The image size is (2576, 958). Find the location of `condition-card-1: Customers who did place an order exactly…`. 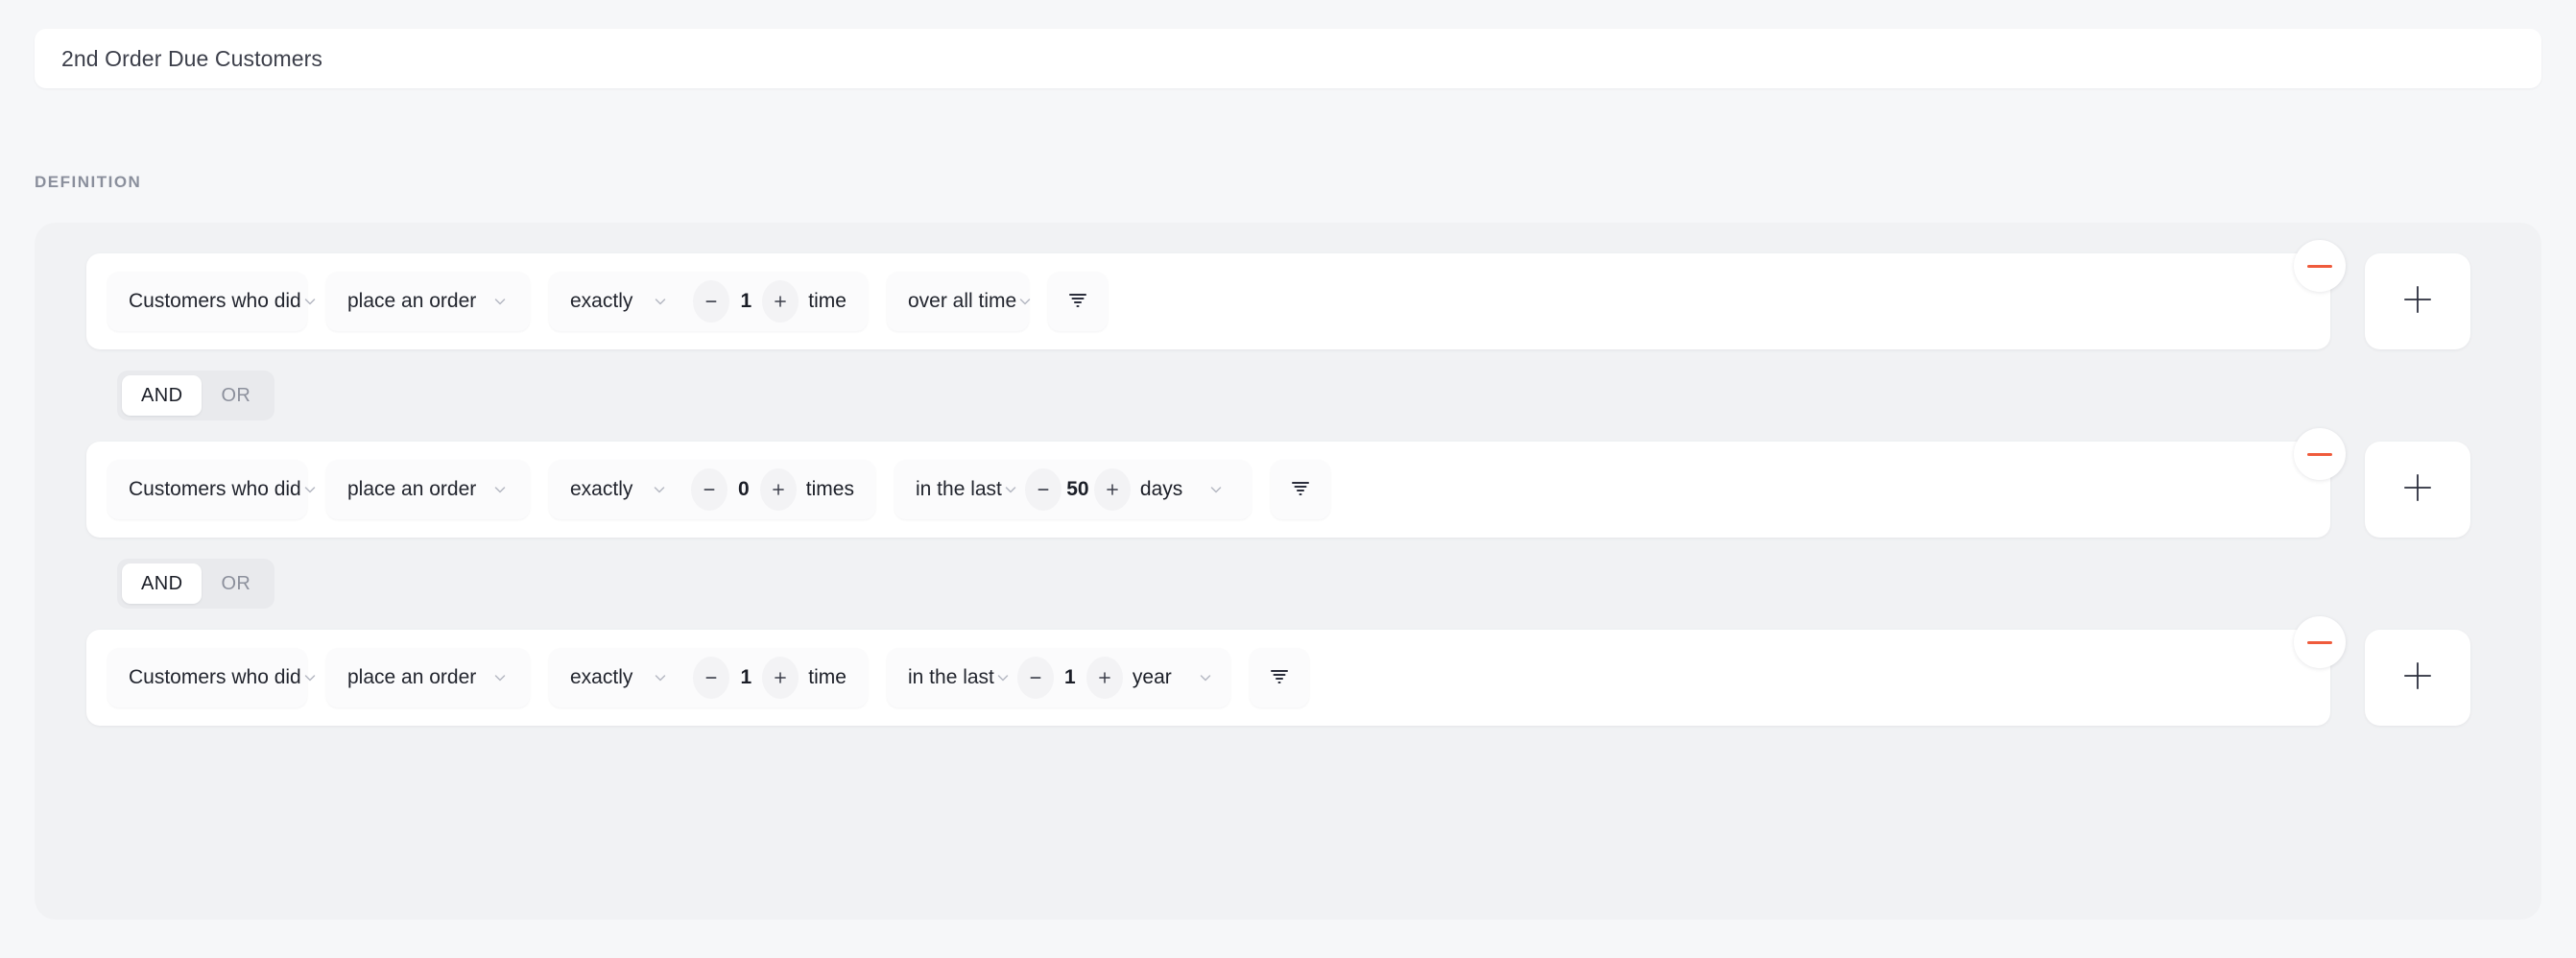

condition-card-1: Customers who did place an order exactly… is located at coordinates (1216, 295).